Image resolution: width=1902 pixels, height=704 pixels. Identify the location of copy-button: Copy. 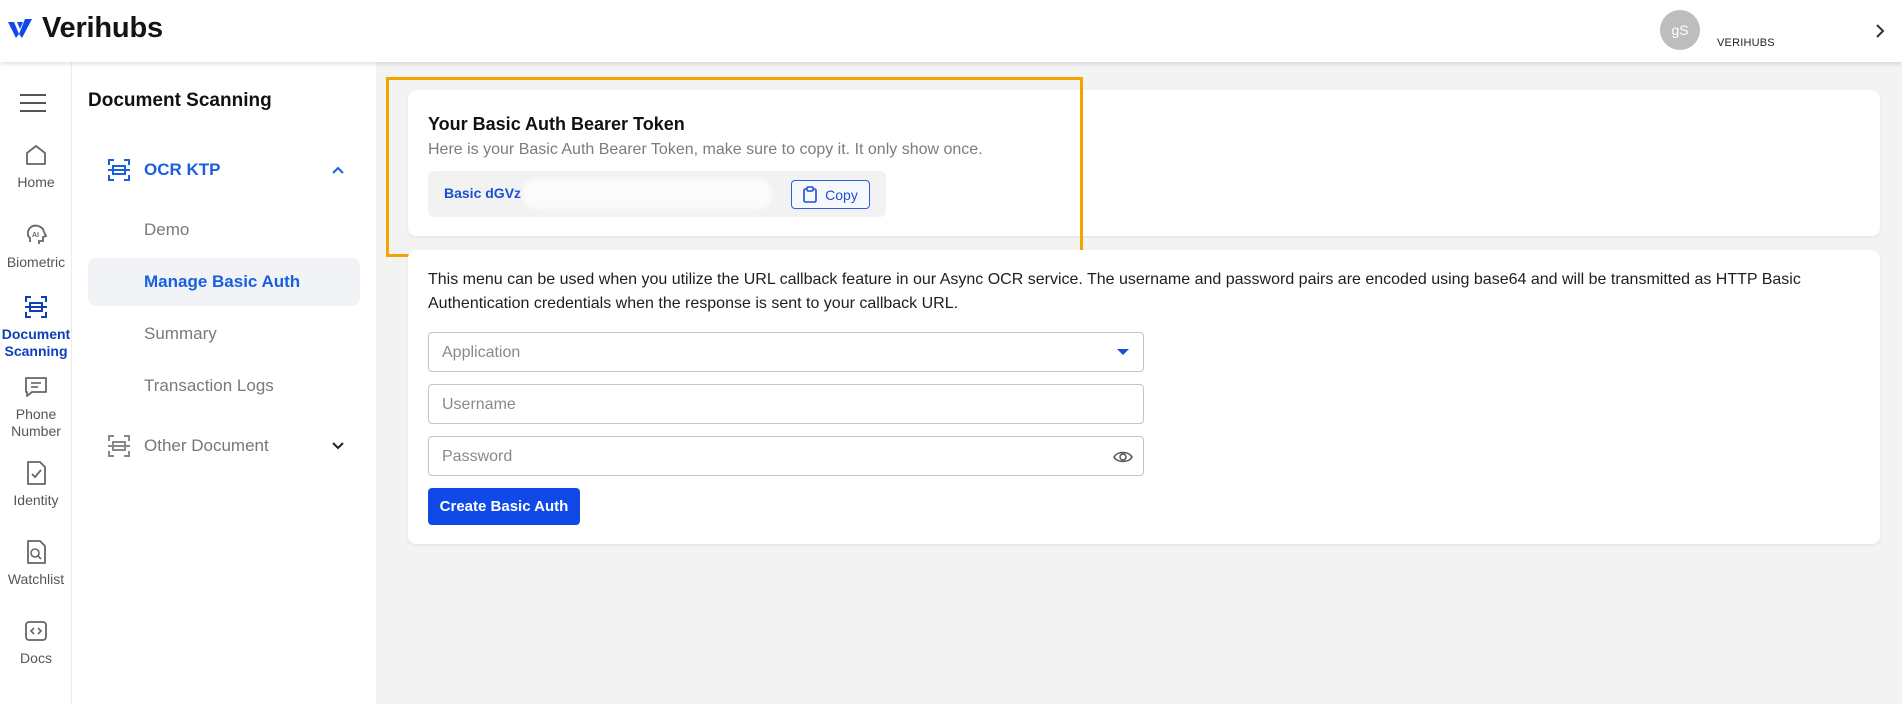
(830, 194).